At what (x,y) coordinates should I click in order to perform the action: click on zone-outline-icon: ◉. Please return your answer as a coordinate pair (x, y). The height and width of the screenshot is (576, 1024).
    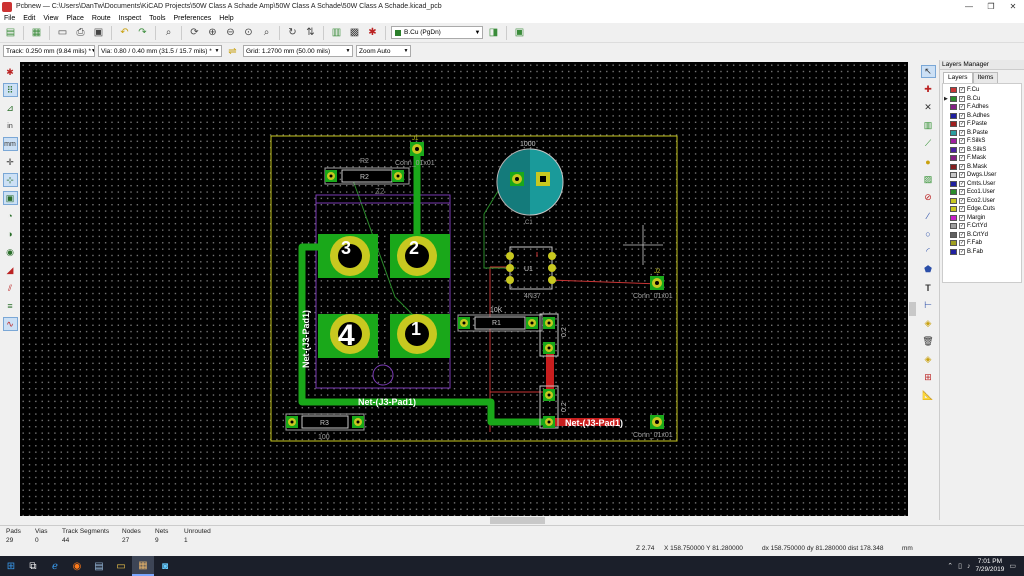
    Looking at the image, I should click on (10, 252).